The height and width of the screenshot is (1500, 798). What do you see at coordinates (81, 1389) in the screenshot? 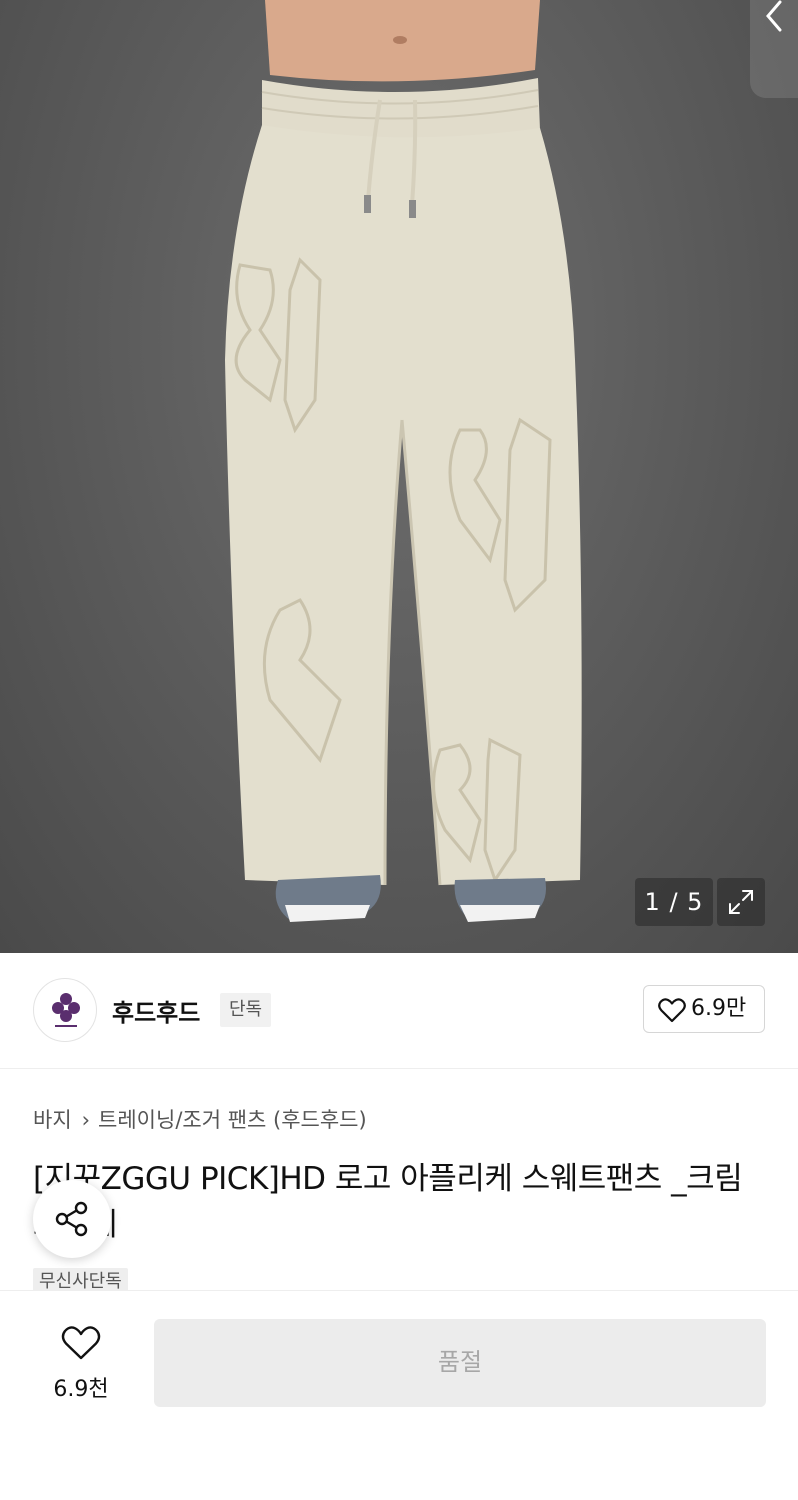
I see `wishlist-count: 6.9천` at bounding box center [81, 1389].